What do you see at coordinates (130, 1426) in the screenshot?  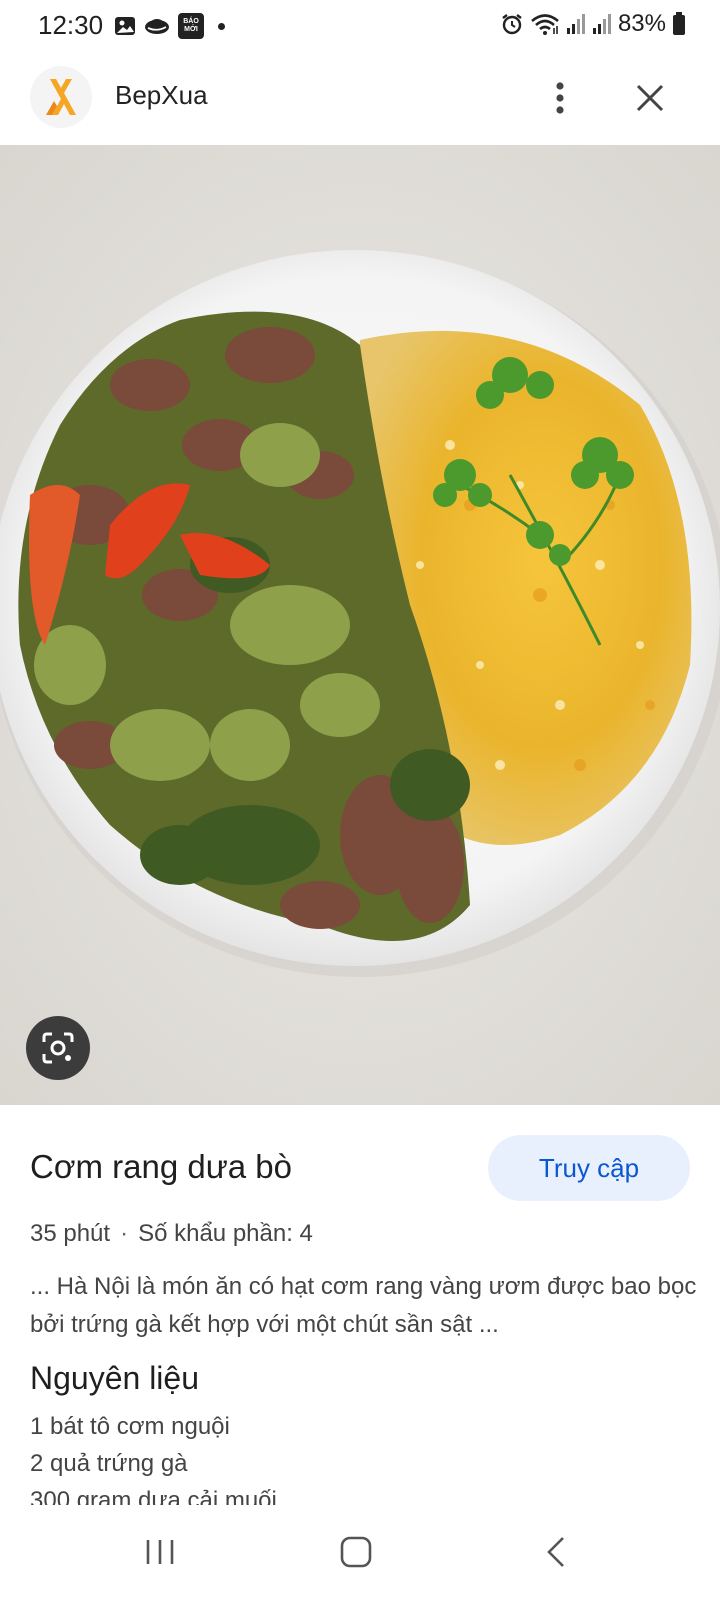 I see `ingredient-item: 1 bát tô cơm nguội` at bounding box center [130, 1426].